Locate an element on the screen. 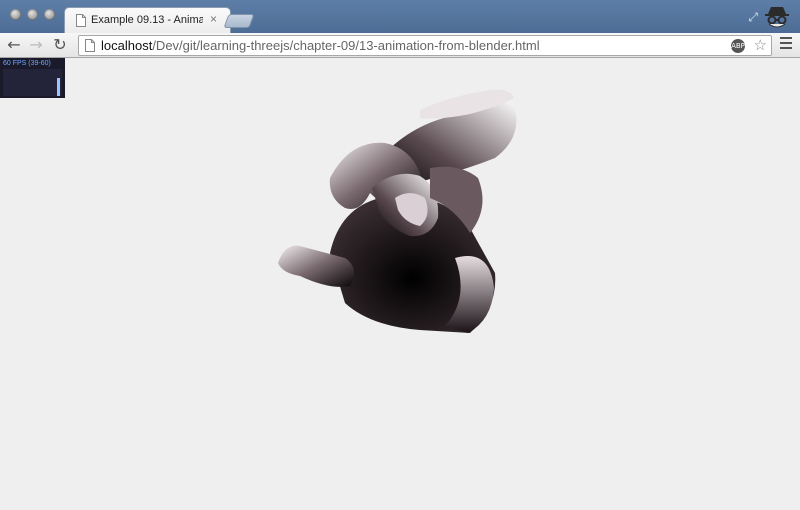 Image resolution: width=800 pixels, height=510 pixels. hamburger-menu-icon is located at coordinates (786, 44).